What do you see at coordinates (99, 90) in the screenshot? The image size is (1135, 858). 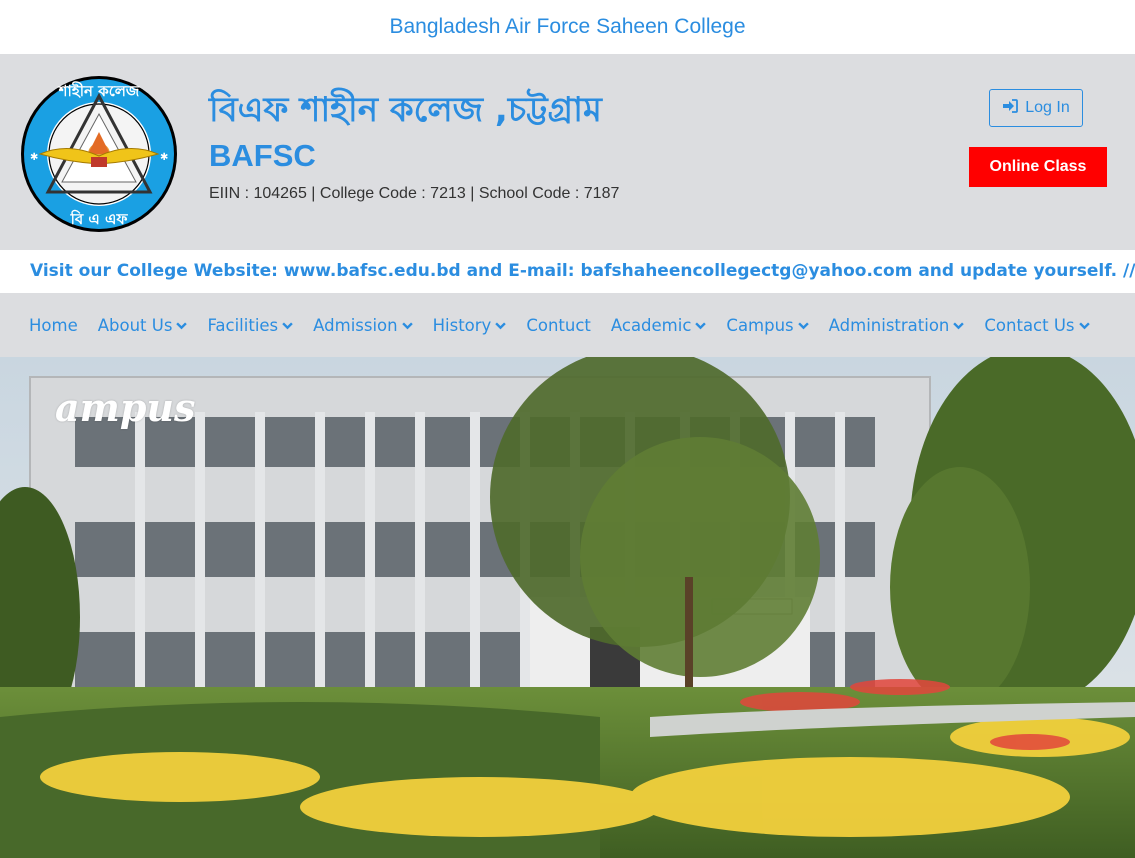 I see `logo-ring-top-text: শাহীন কলেজ` at bounding box center [99, 90].